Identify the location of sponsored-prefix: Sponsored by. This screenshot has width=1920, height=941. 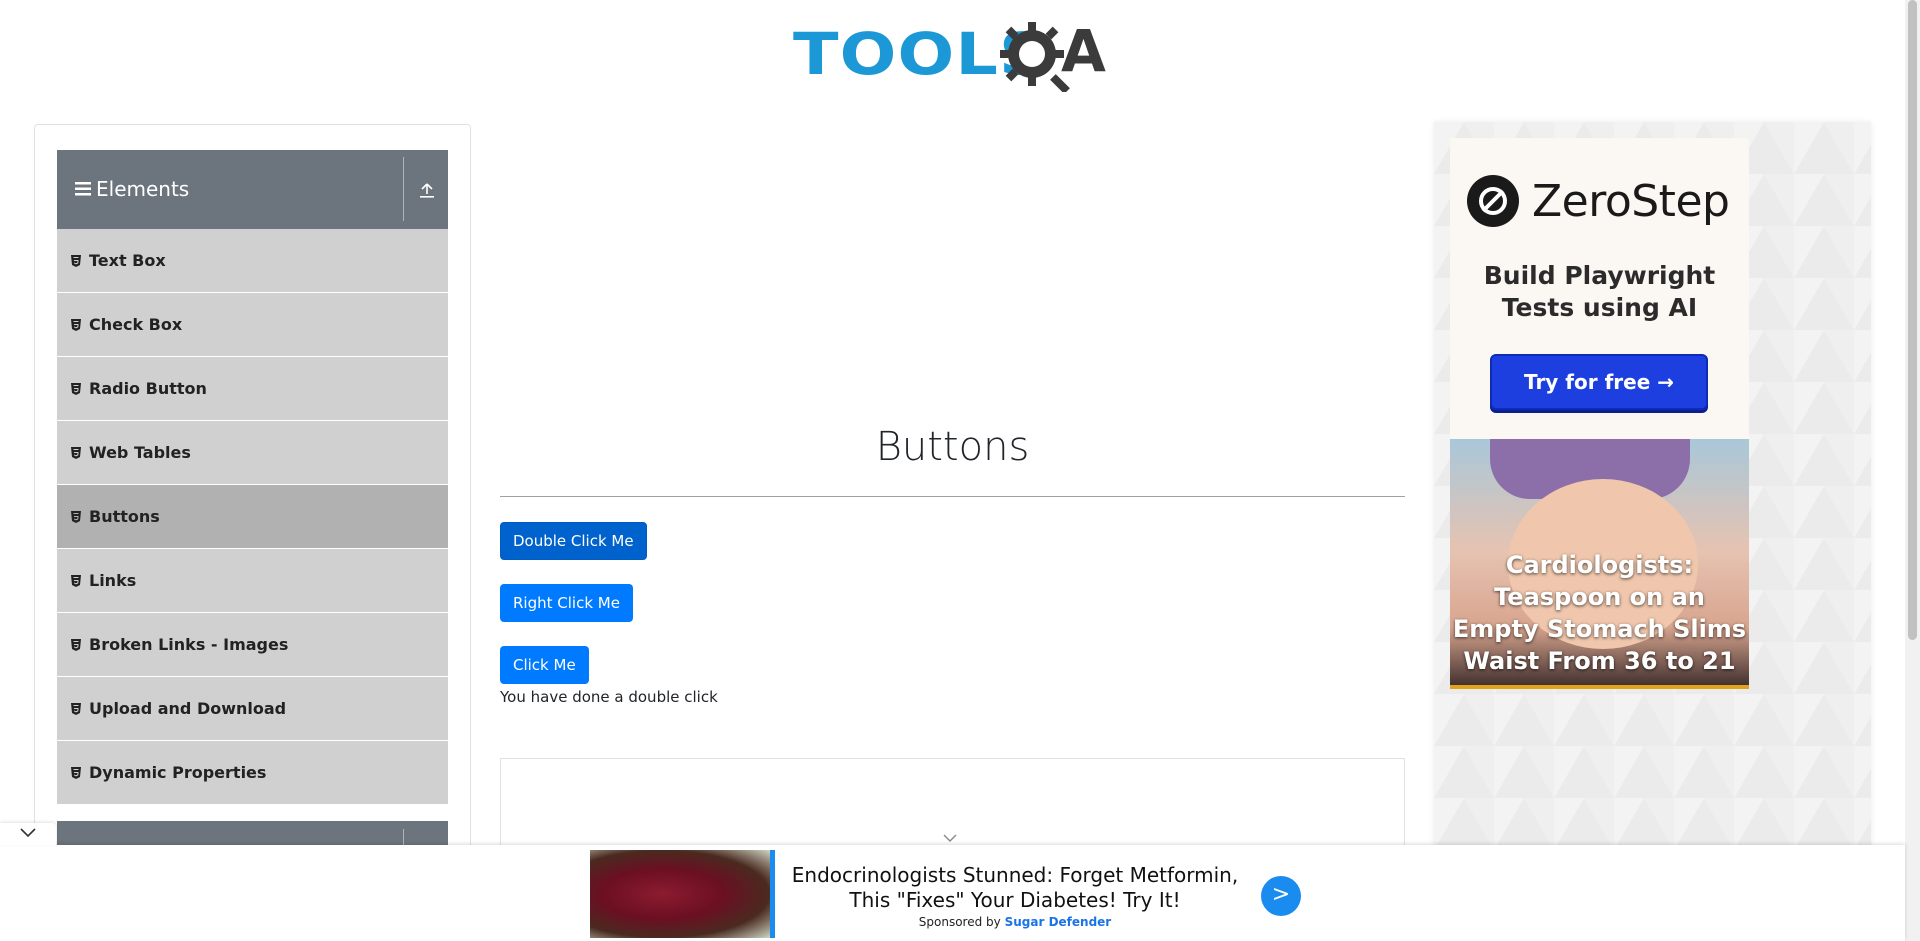
(959, 922).